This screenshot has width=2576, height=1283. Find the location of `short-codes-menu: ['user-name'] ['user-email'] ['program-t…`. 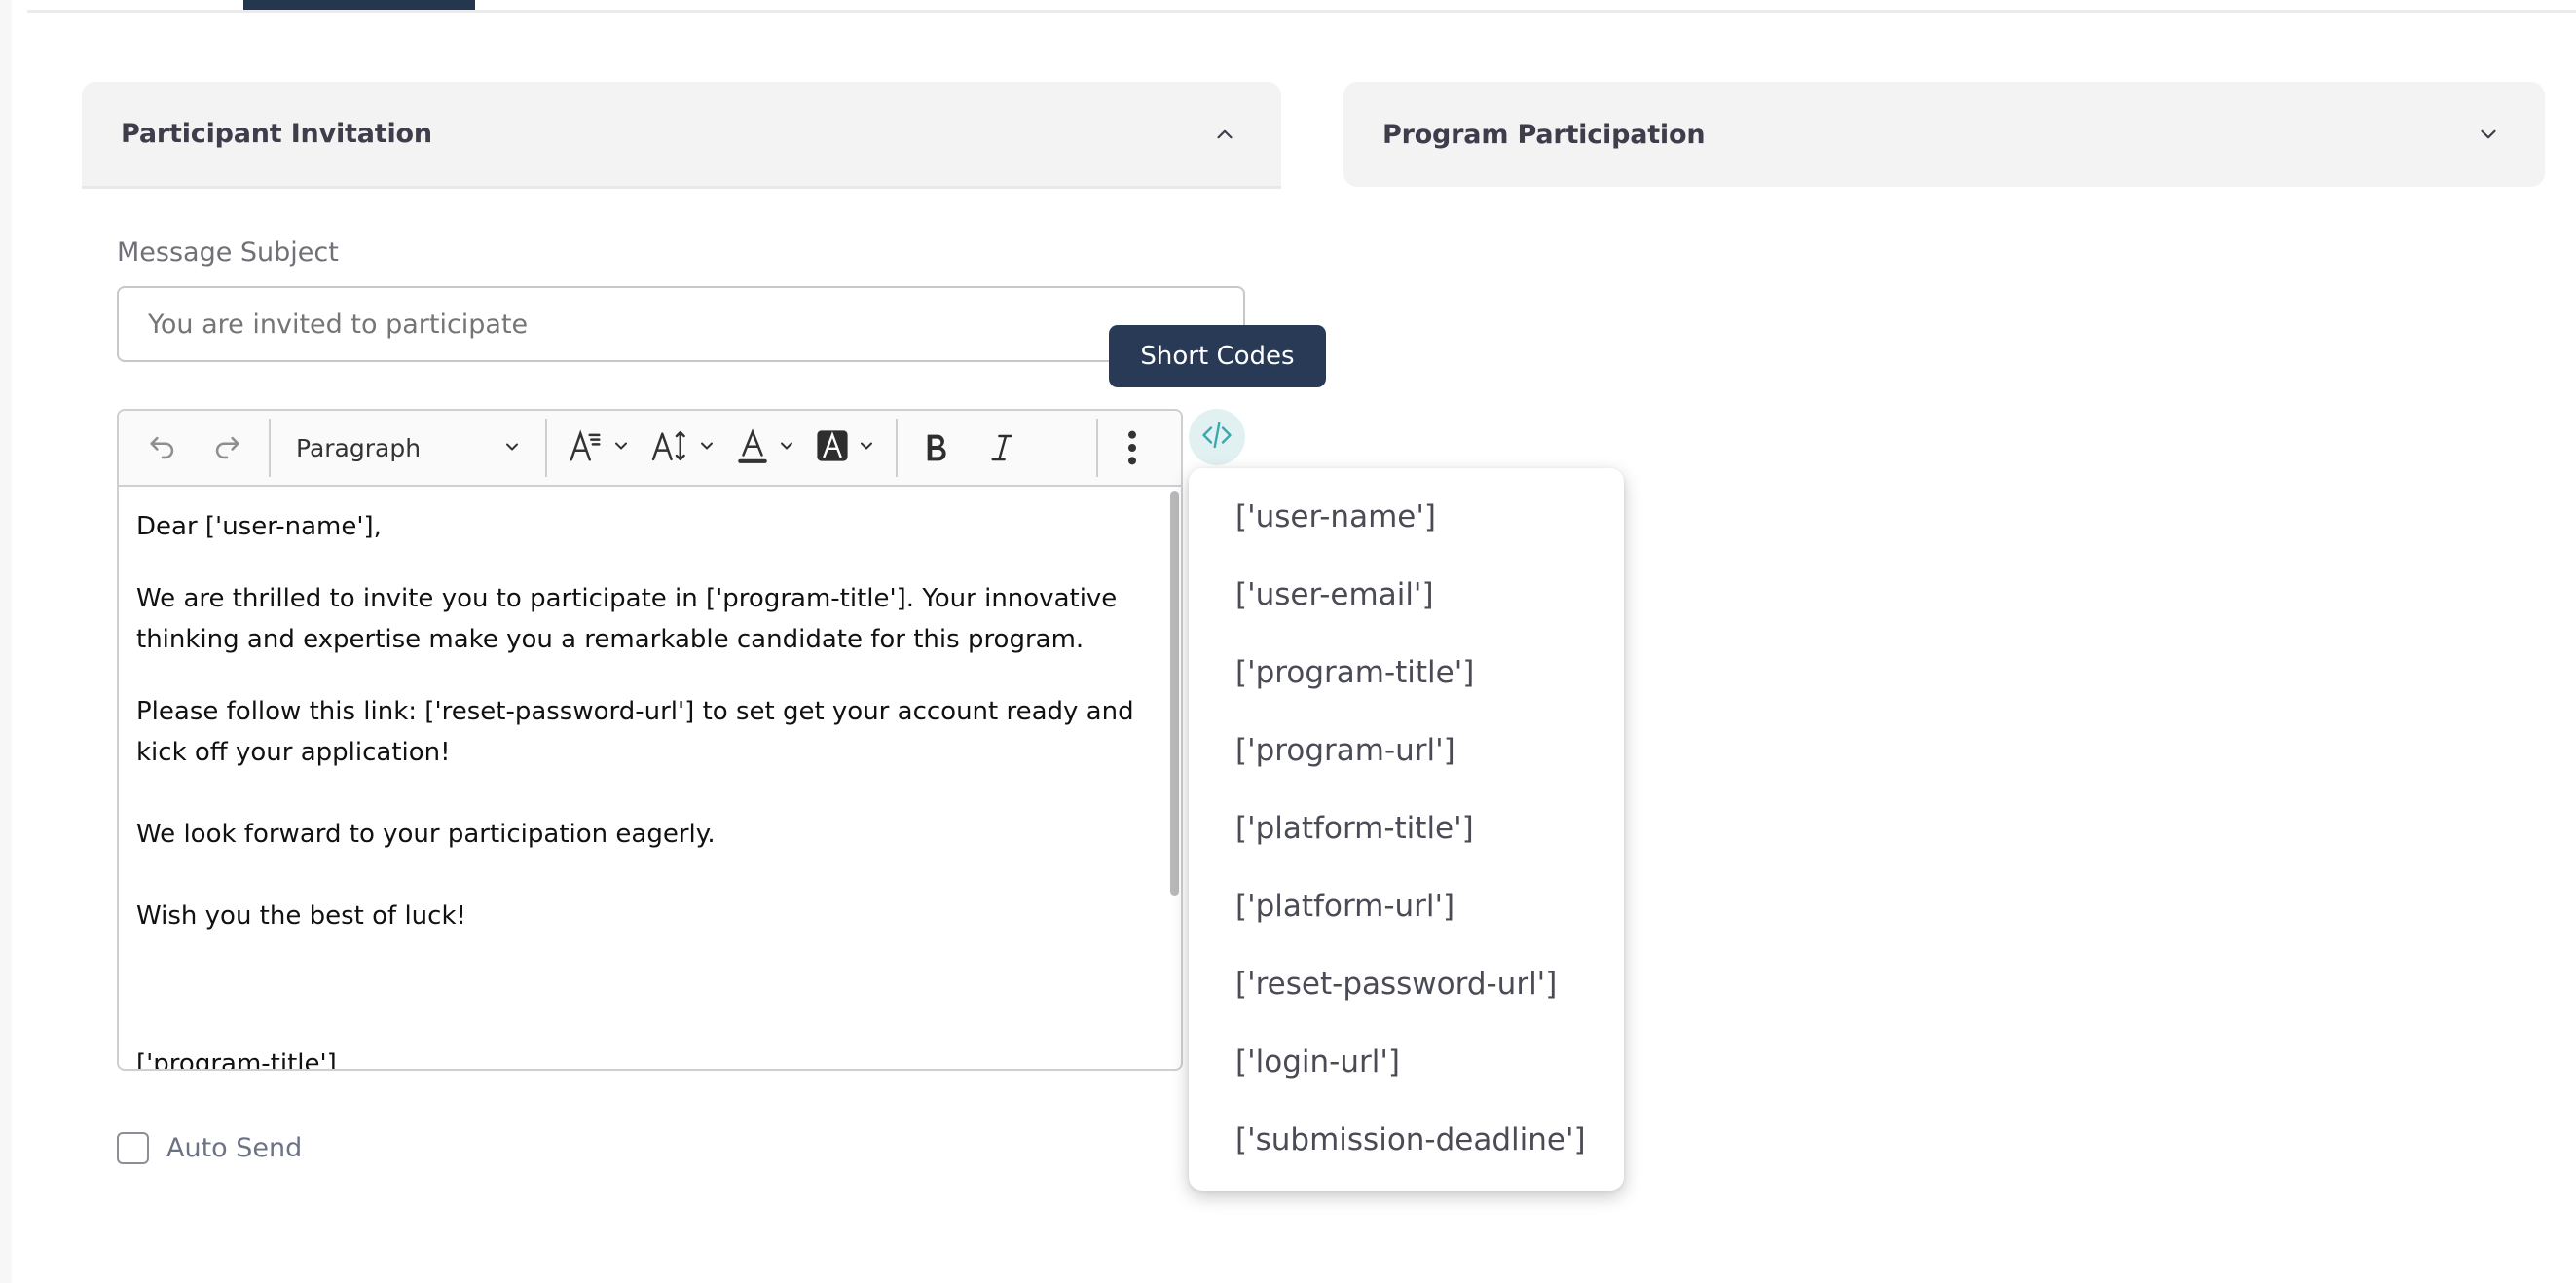

short-codes-menu: ['user-name'] ['user-email'] ['program-t… is located at coordinates (1406, 829).